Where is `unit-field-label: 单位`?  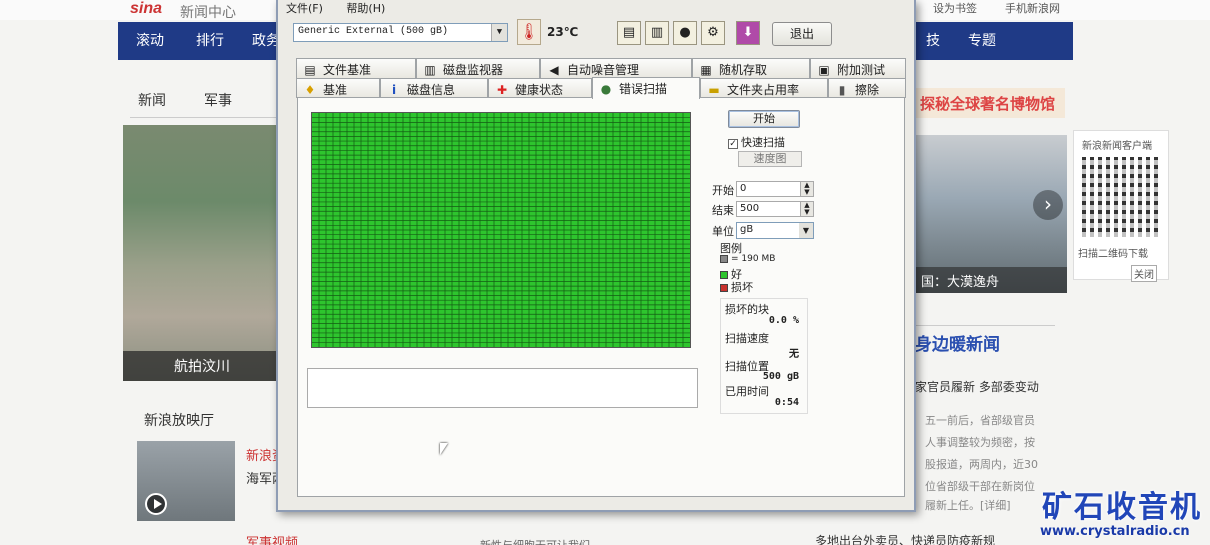 unit-field-label: 单位 is located at coordinates (723, 231).